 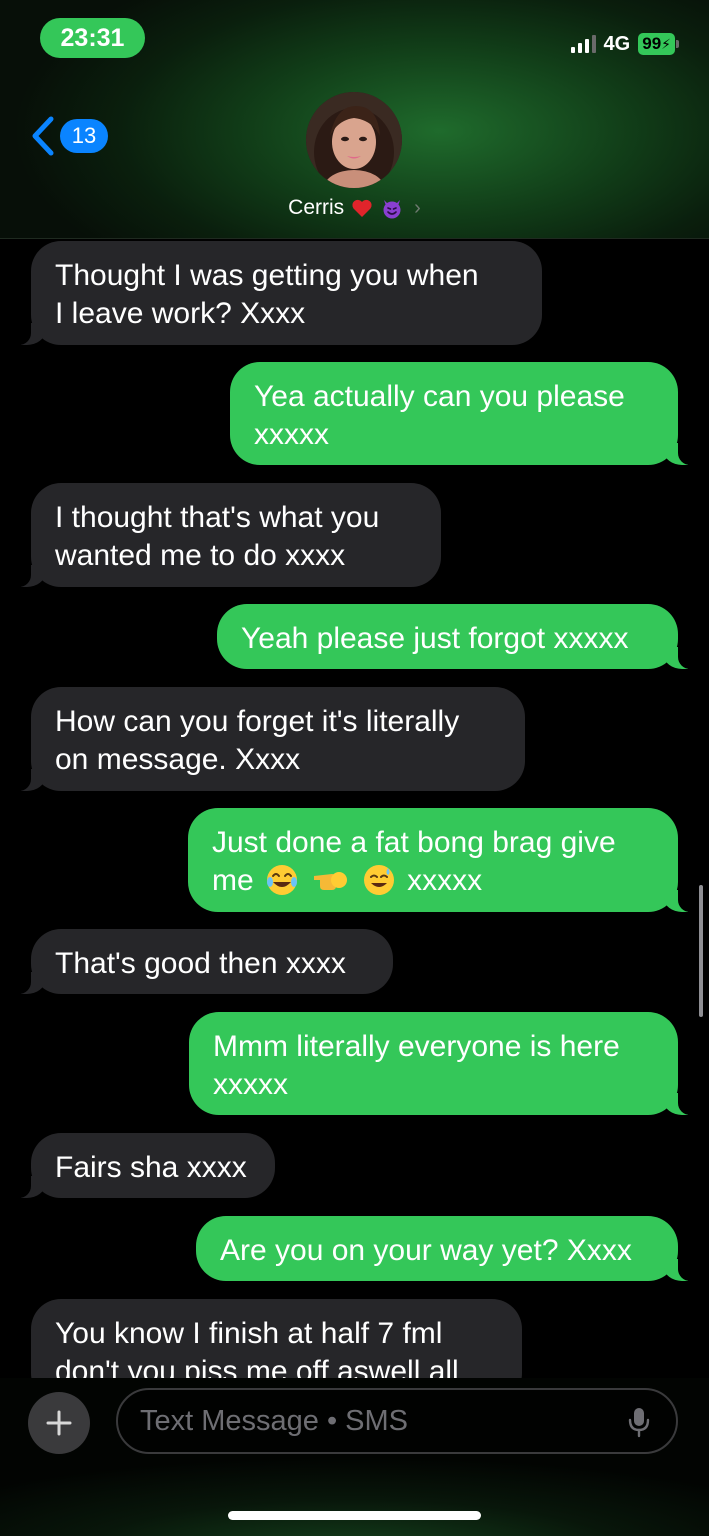 I want to click on received-message: That's good then xxxx, so click(x=199, y=961).